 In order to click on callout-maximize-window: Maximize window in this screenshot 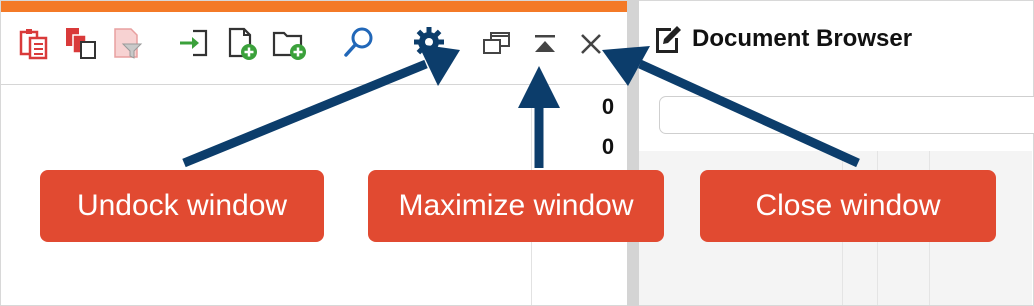, I will do `click(516, 206)`.